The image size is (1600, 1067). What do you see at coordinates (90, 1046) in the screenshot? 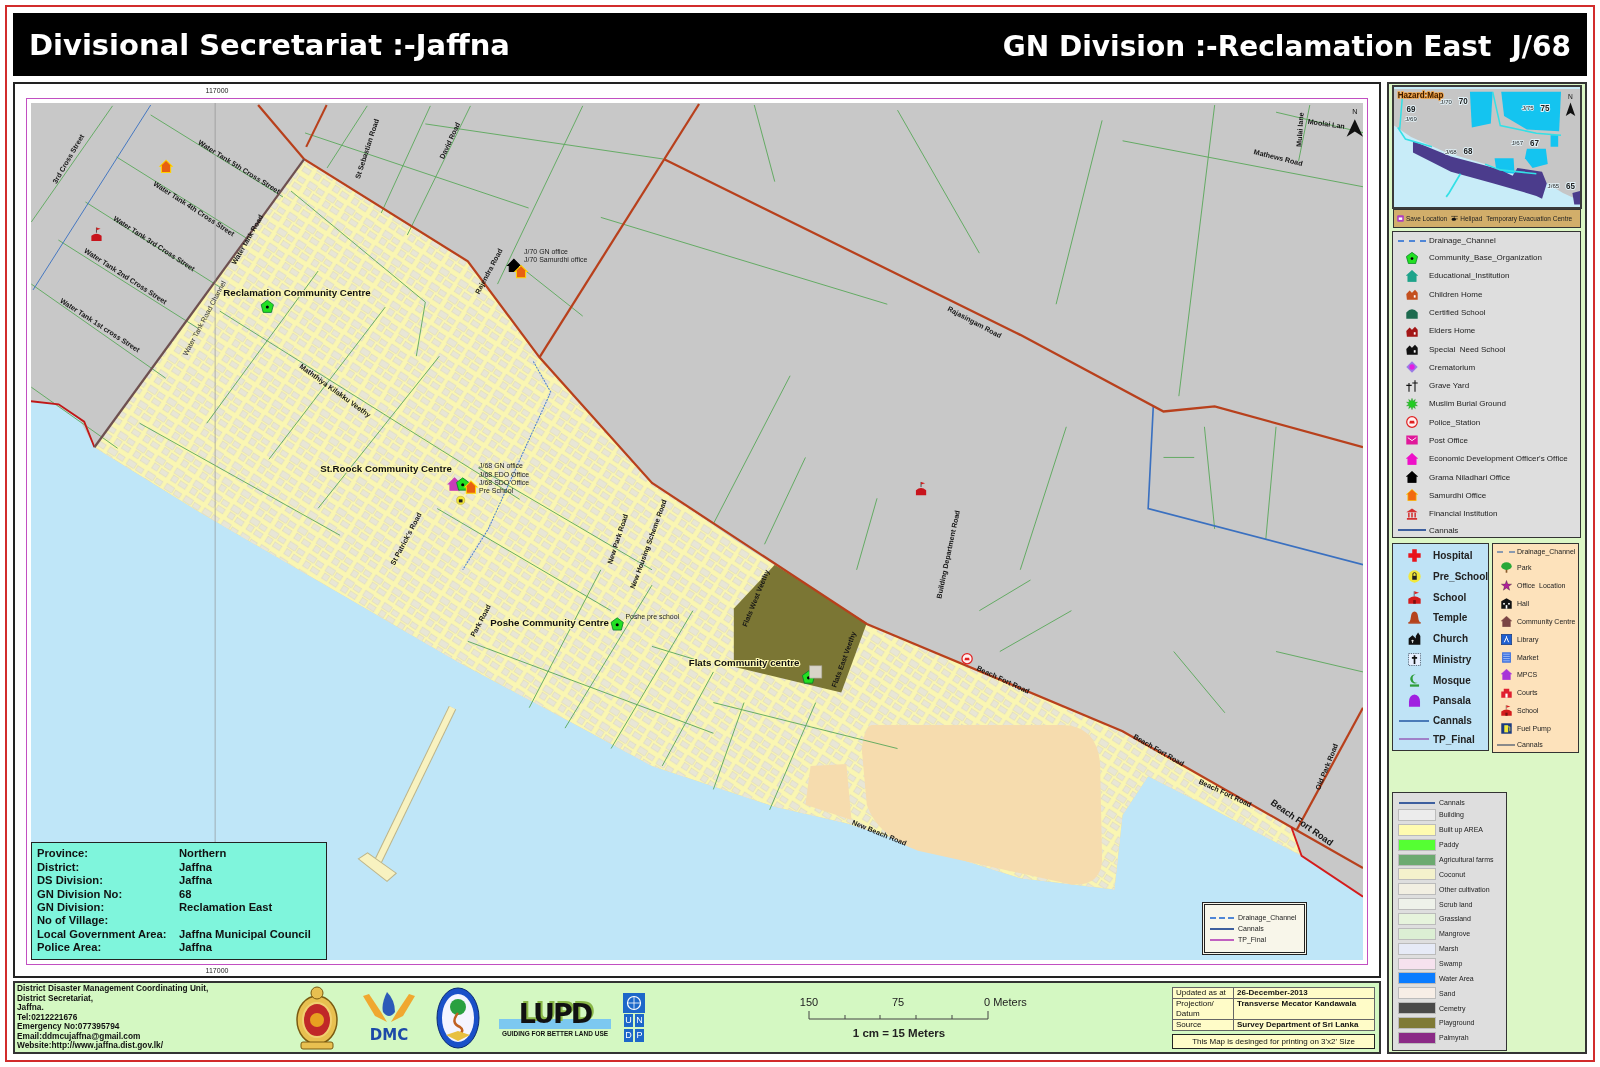
I see `contact-line: Website:http://www.jaffna.dist.gov.lk/` at bounding box center [90, 1046].